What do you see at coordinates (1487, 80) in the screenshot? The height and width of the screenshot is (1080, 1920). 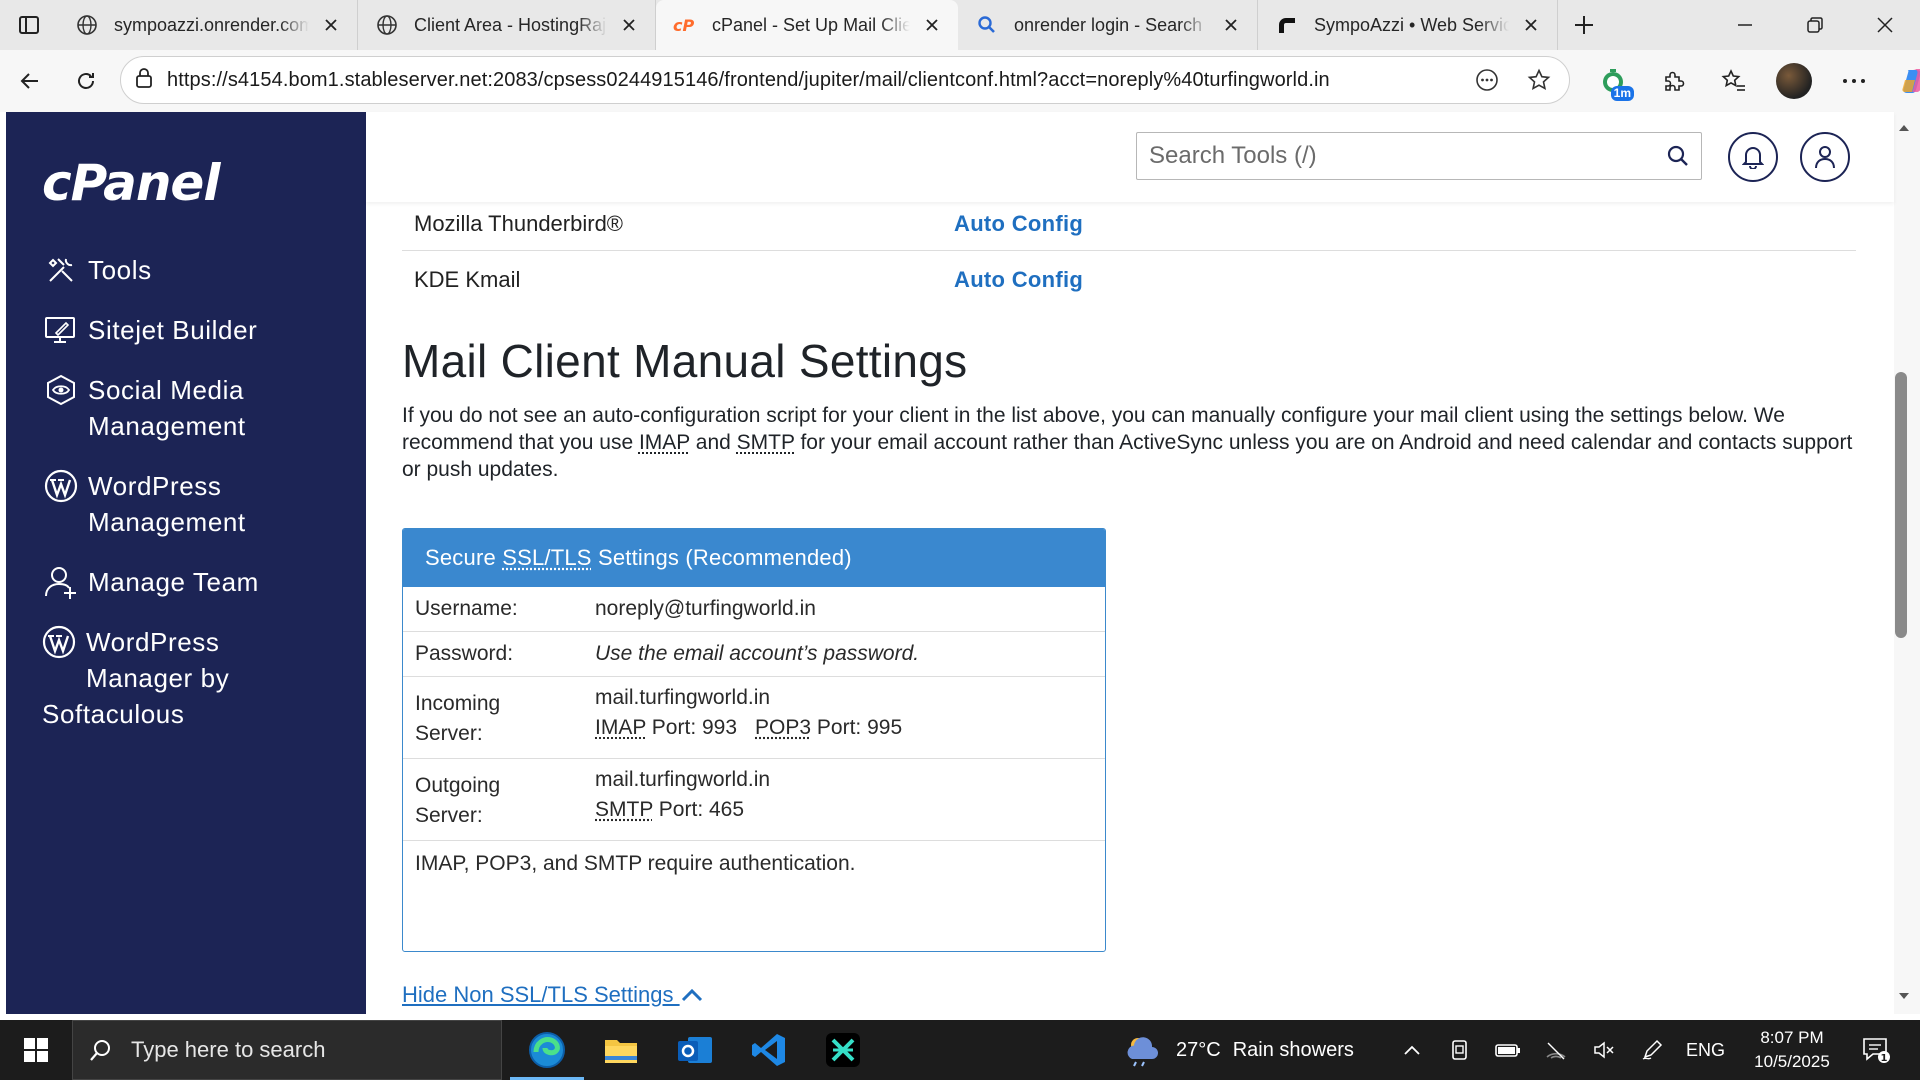 I see `reader-options-icon` at bounding box center [1487, 80].